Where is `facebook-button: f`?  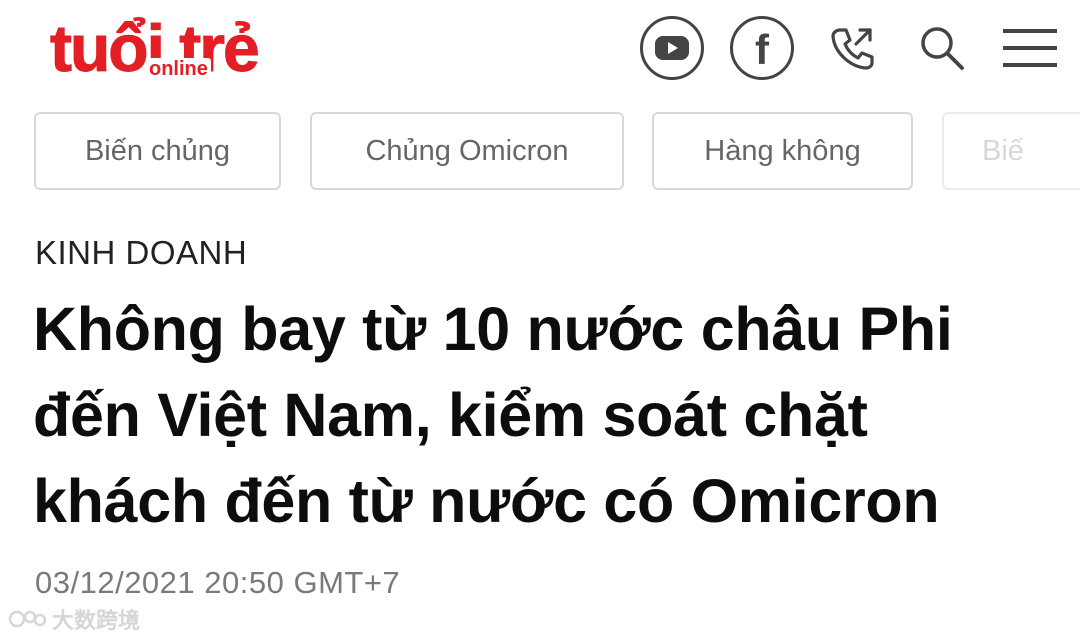
facebook-button: f is located at coordinates (762, 48).